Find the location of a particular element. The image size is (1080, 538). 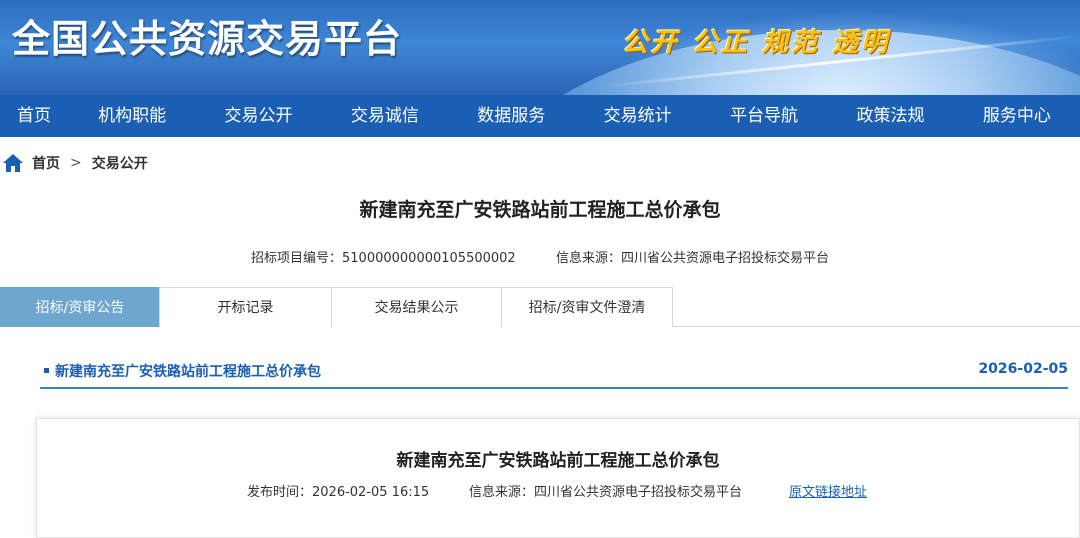

bullet-icon is located at coordinates (46, 370).